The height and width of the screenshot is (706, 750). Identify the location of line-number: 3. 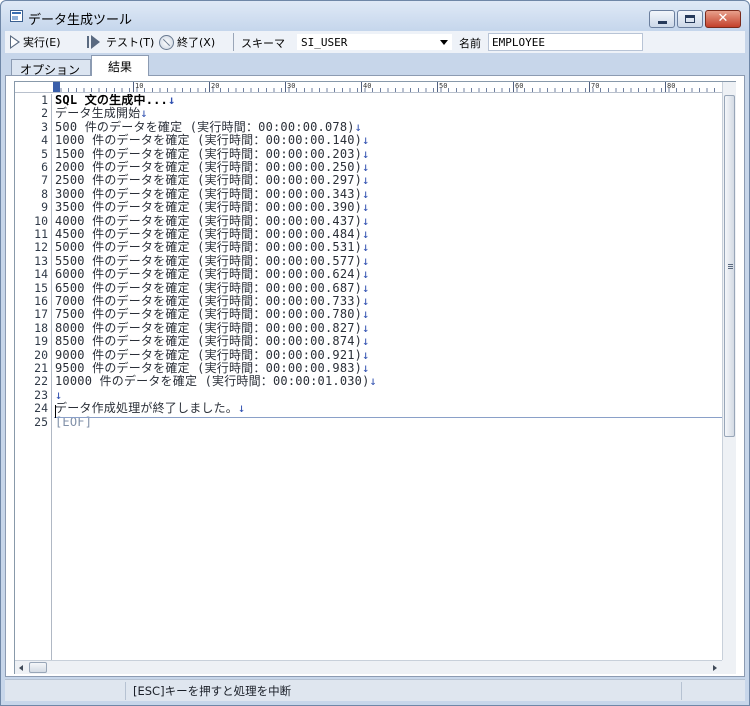
(44, 126).